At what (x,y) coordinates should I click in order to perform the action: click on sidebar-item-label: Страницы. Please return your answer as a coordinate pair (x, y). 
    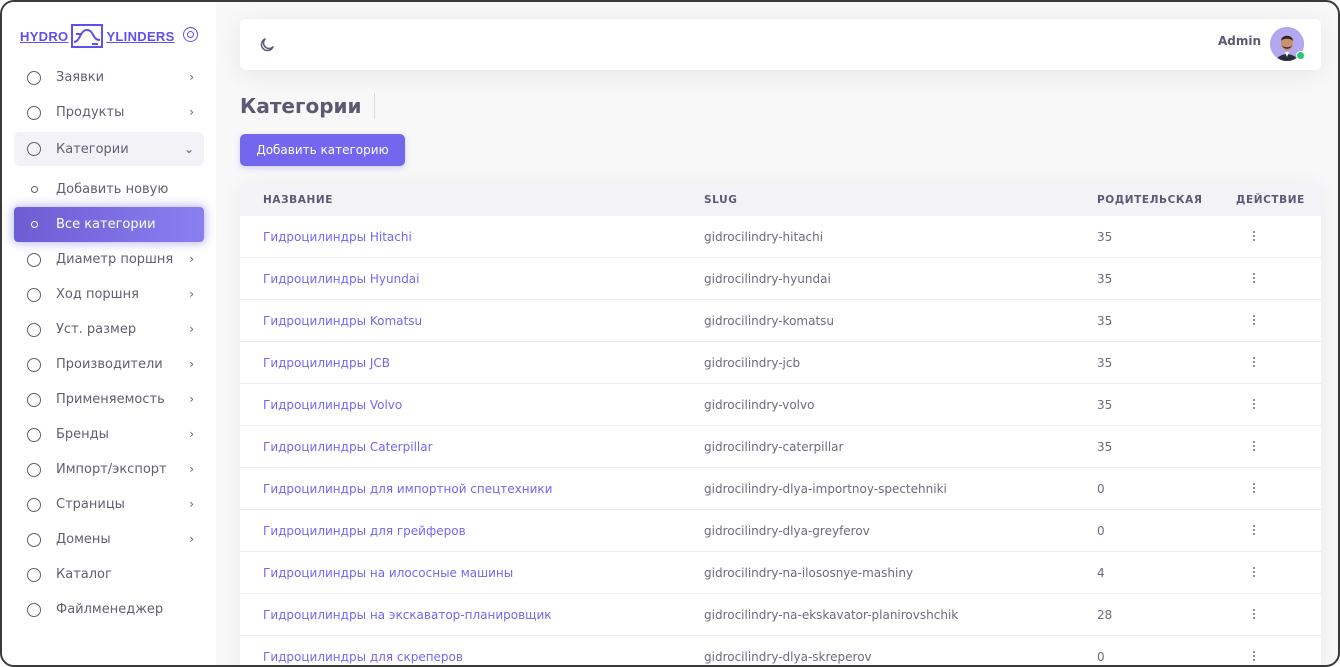
    Looking at the image, I should click on (90, 504).